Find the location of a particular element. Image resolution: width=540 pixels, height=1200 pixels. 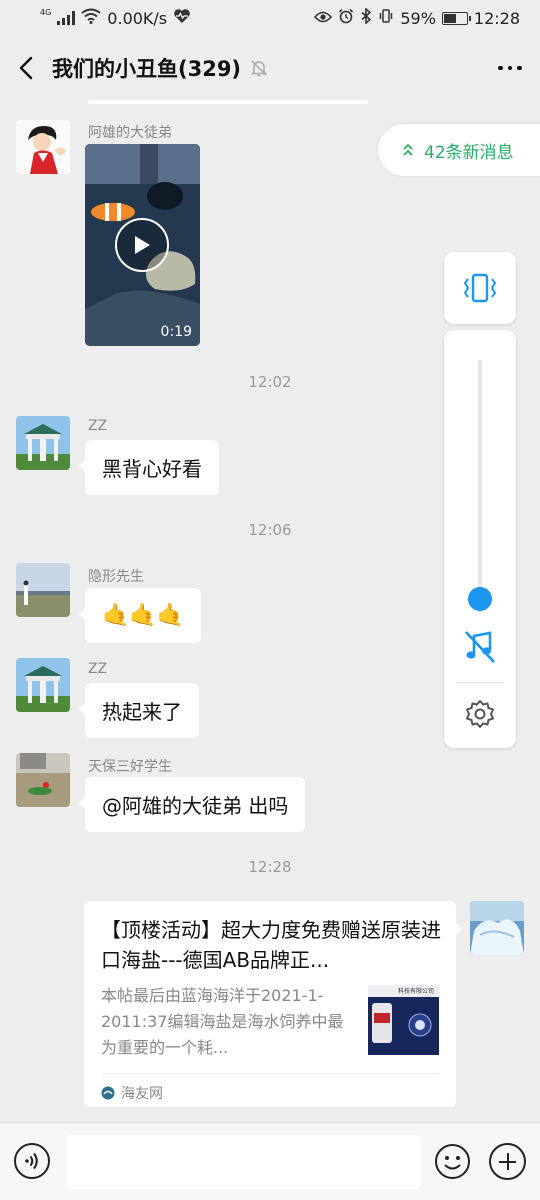

message-bubble: 🤙🤙🤙 is located at coordinates (140, 615).